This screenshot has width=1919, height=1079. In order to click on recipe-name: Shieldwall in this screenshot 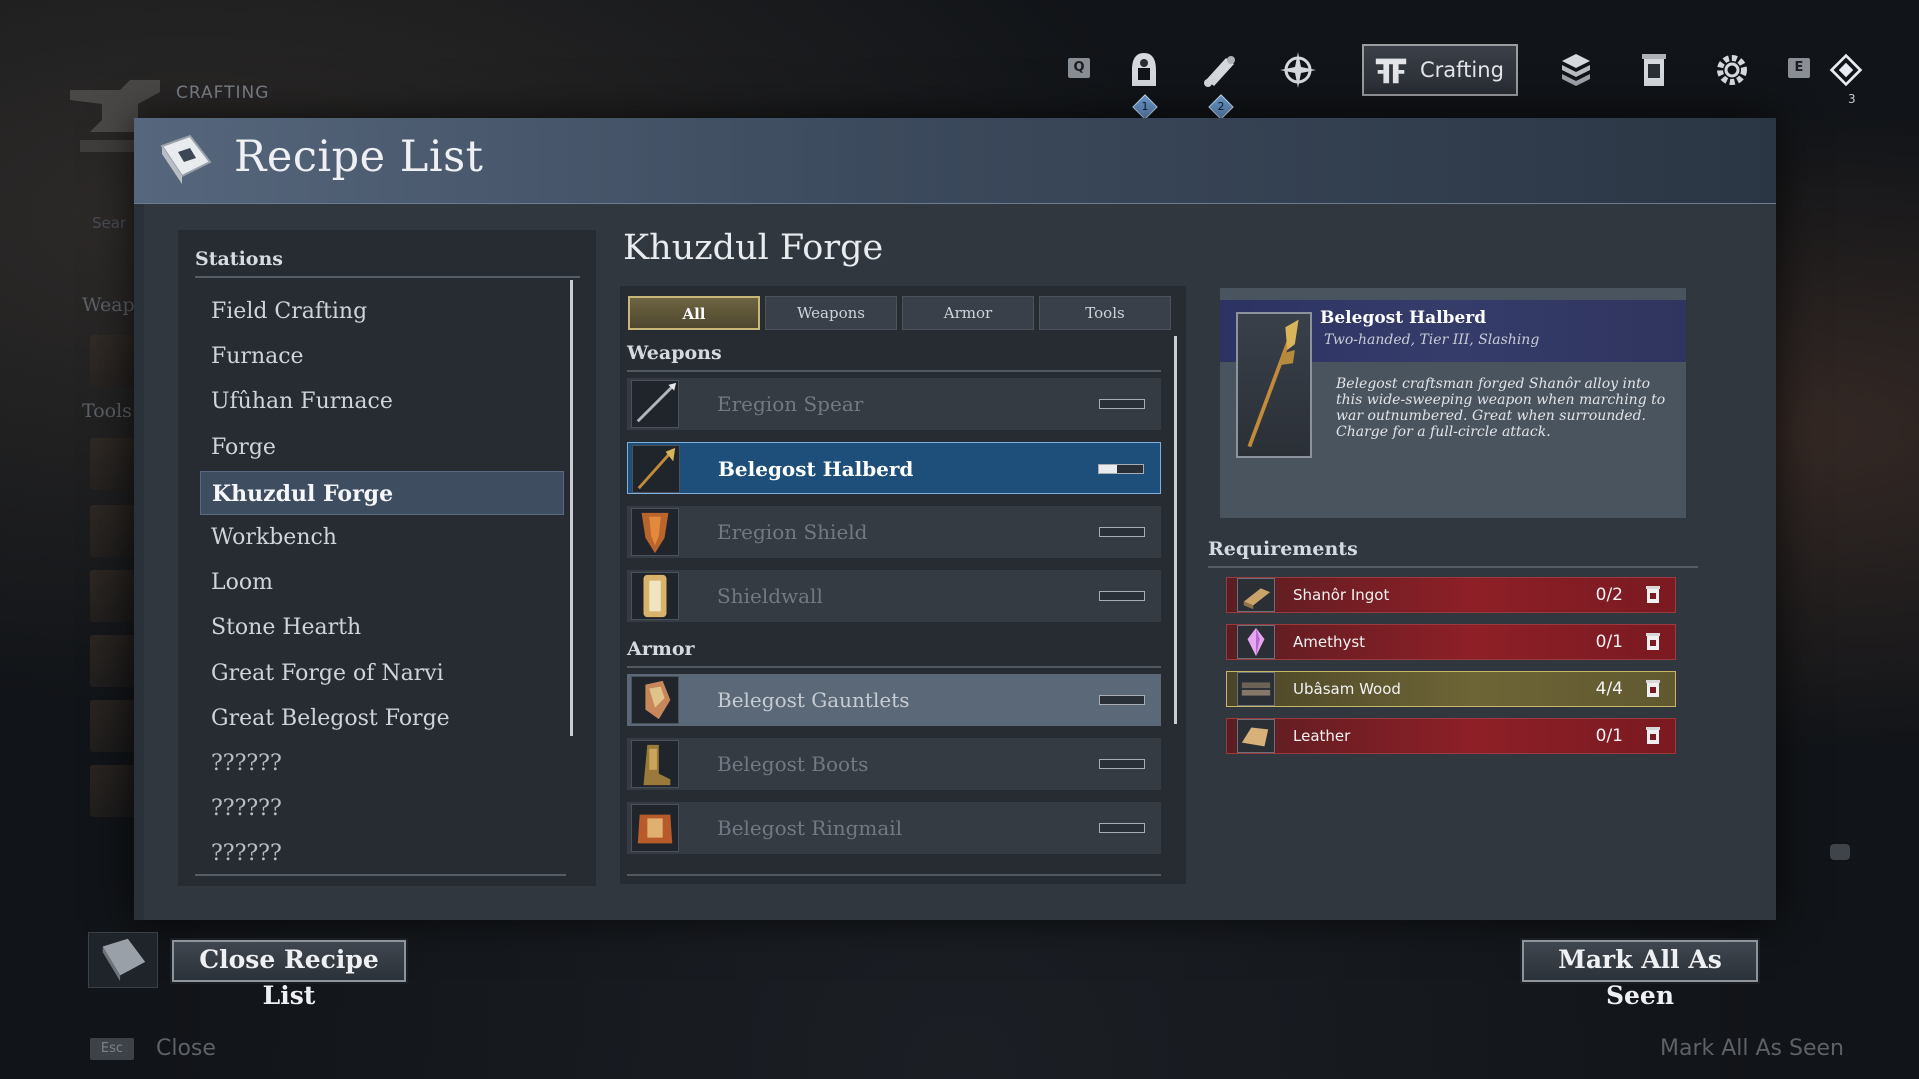, I will do `click(770, 596)`.